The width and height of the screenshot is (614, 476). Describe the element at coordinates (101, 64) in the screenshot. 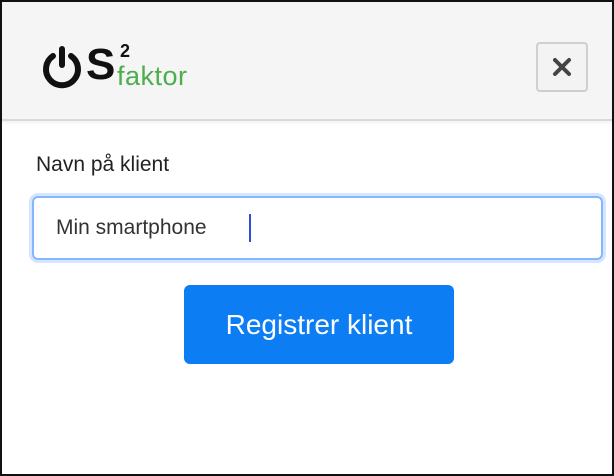

I see `logo-s-letter: S` at that location.